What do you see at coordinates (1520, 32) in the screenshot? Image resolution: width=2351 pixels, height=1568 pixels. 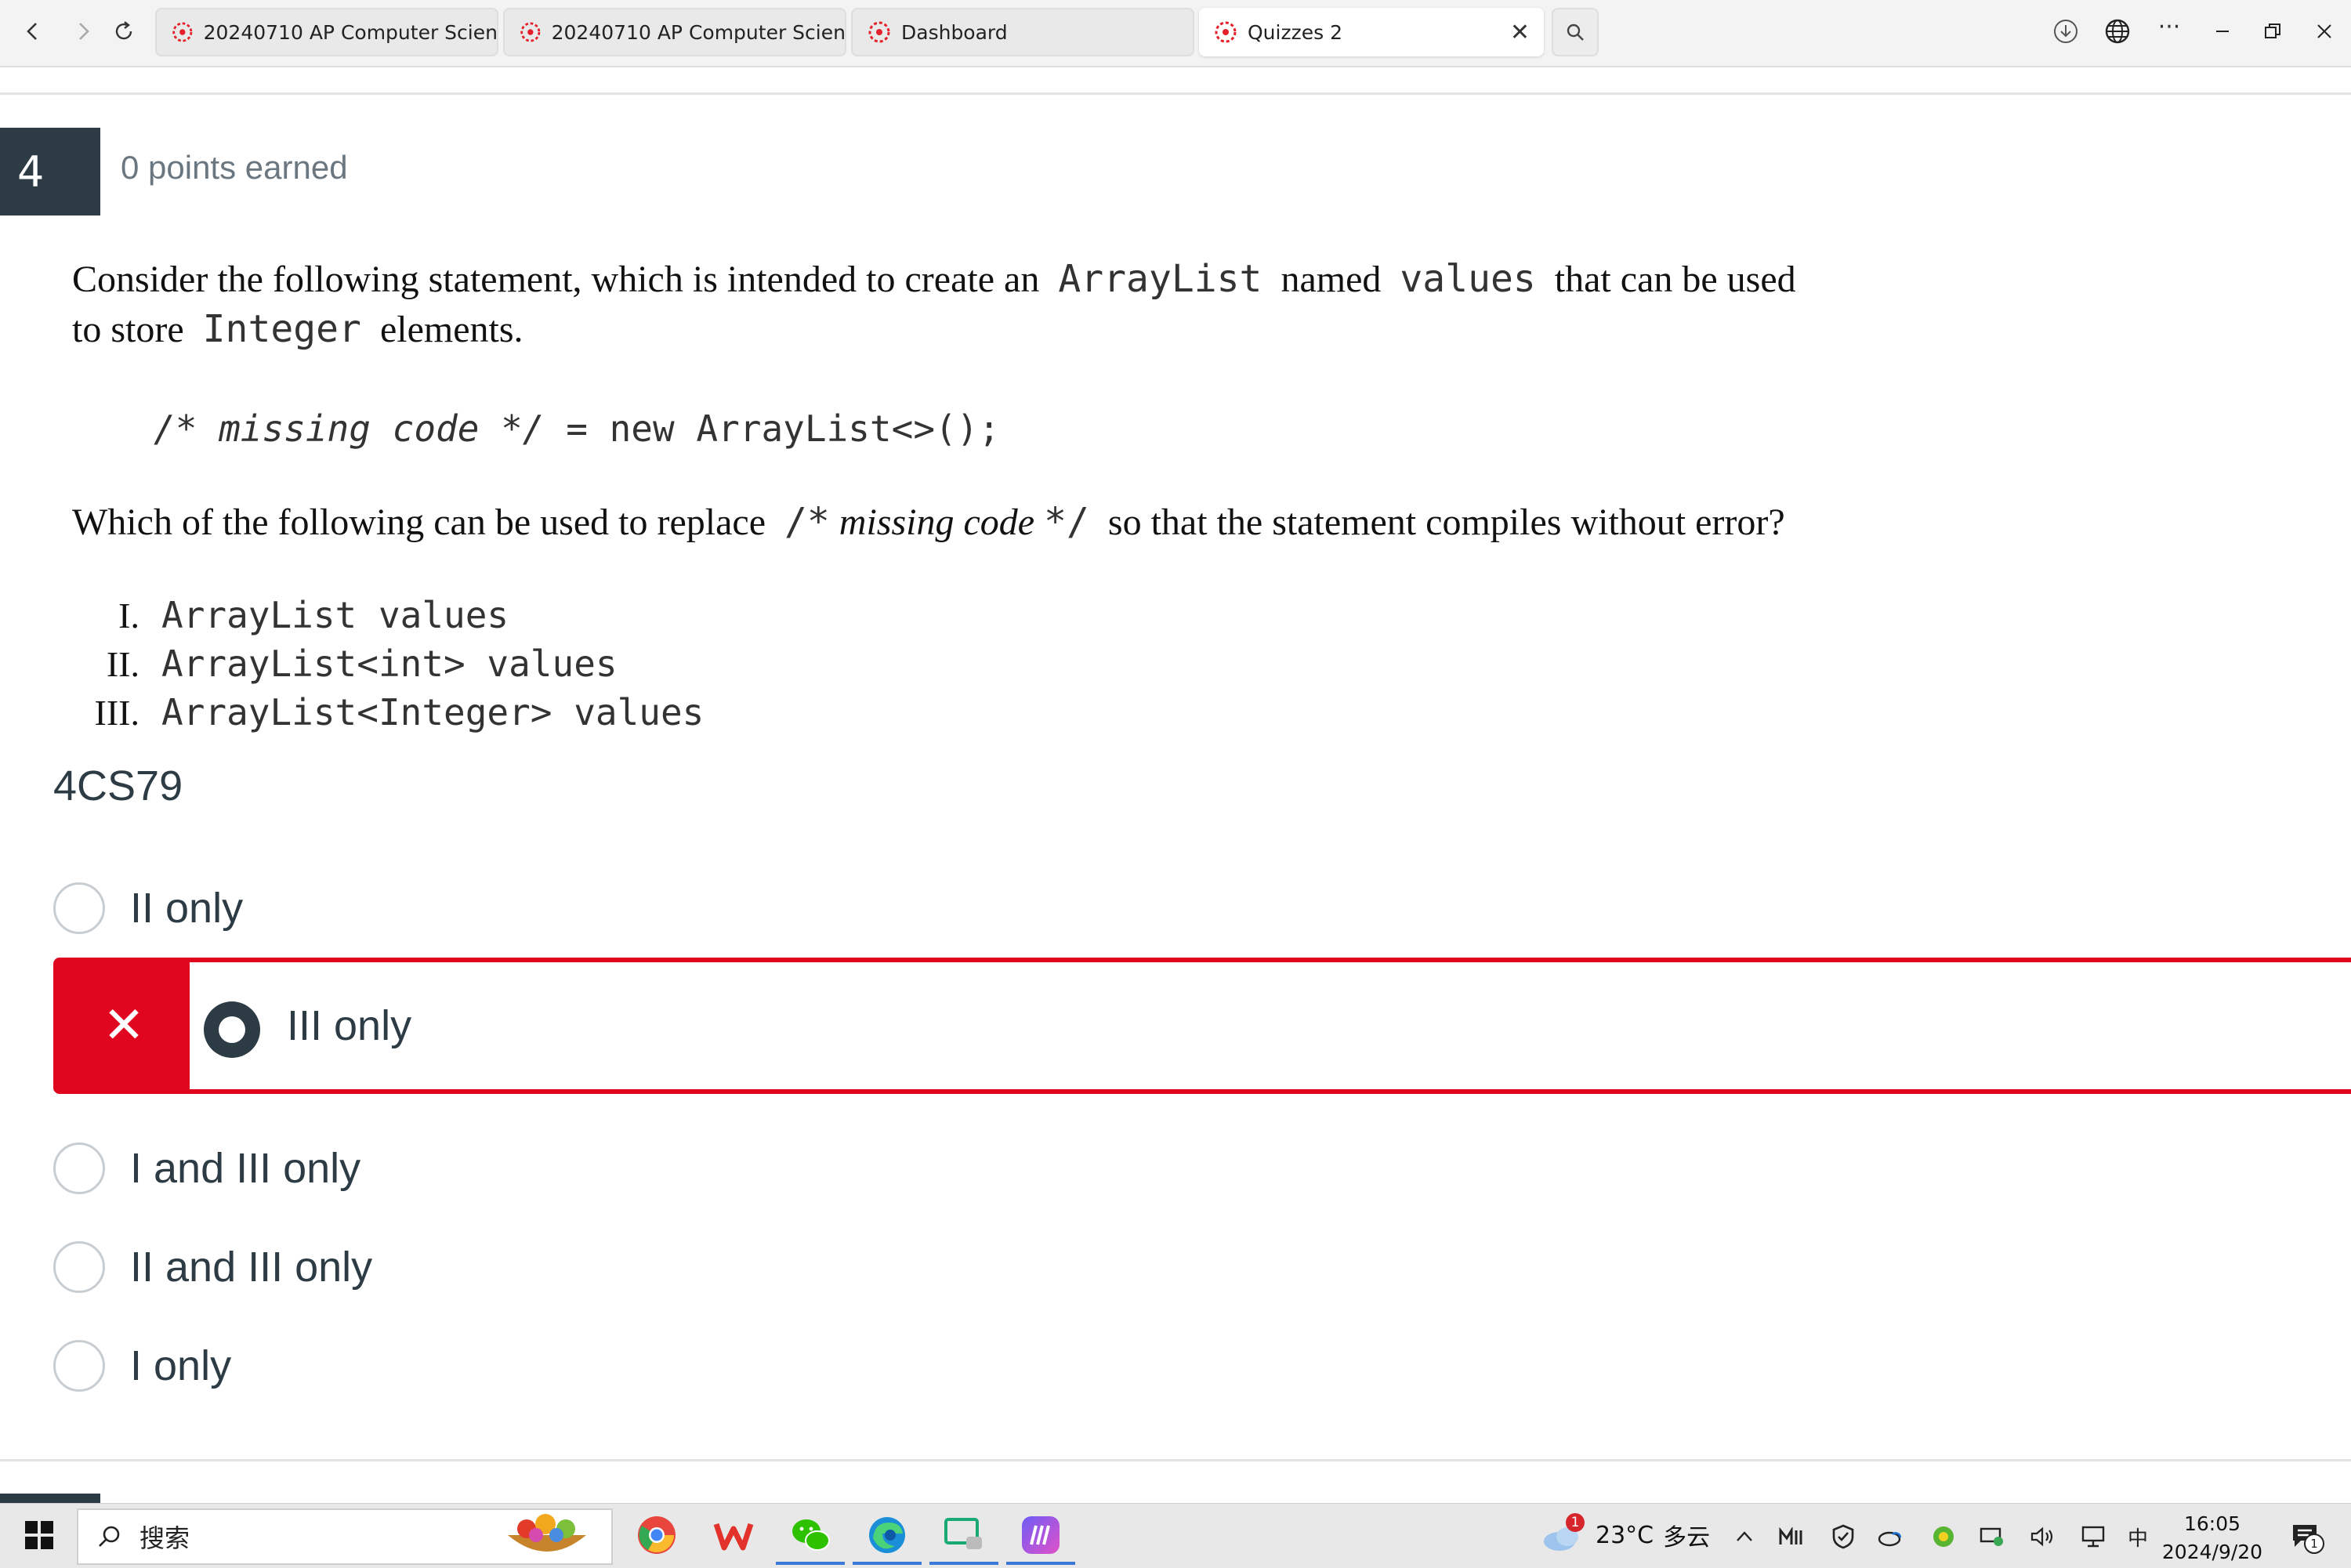 I see `tab-close-icon: ✕` at bounding box center [1520, 32].